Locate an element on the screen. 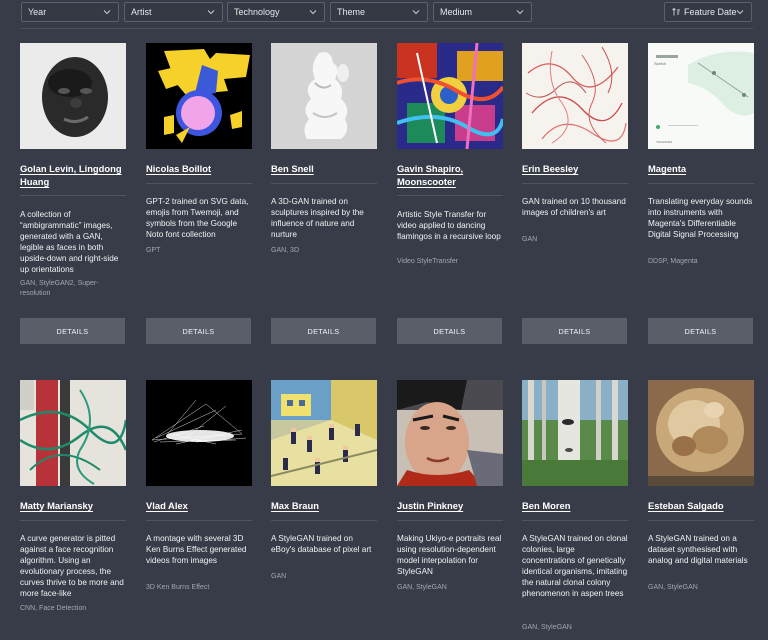 The width and height of the screenshot is (768, 640). artwork-tags: GAN, StyleGAN2, Super-resolution is located at coordinates (59, 288).